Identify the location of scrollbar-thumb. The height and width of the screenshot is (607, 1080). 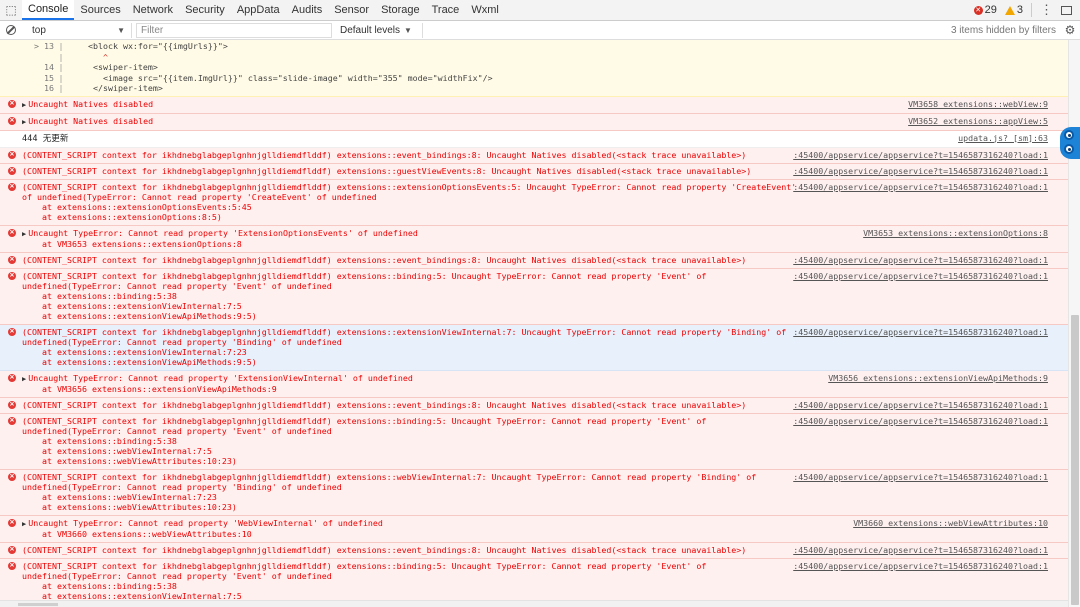
(1075, 460).